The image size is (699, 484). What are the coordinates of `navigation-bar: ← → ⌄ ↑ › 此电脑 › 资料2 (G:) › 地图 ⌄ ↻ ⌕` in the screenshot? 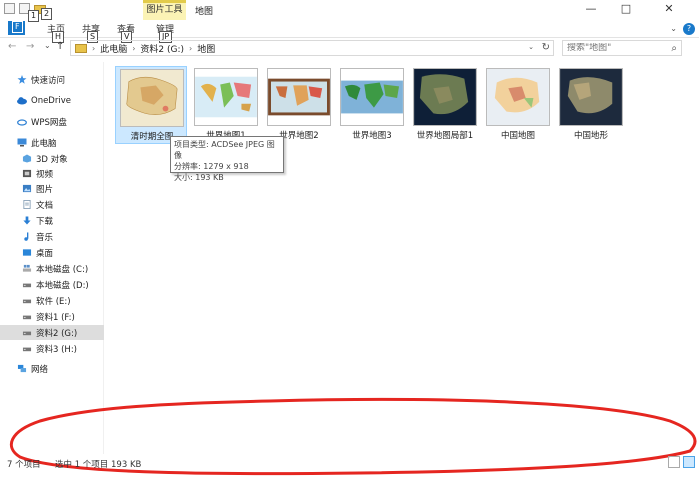 It's located at (349, 48).